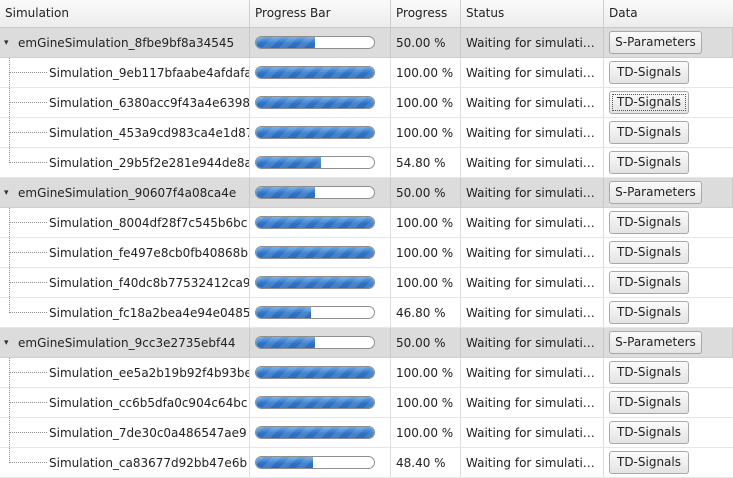 The image size is (733, 478). Describe the element at coordinates (426, 13) in the screenshot. I see `column-header-progress: Progress` at that location.